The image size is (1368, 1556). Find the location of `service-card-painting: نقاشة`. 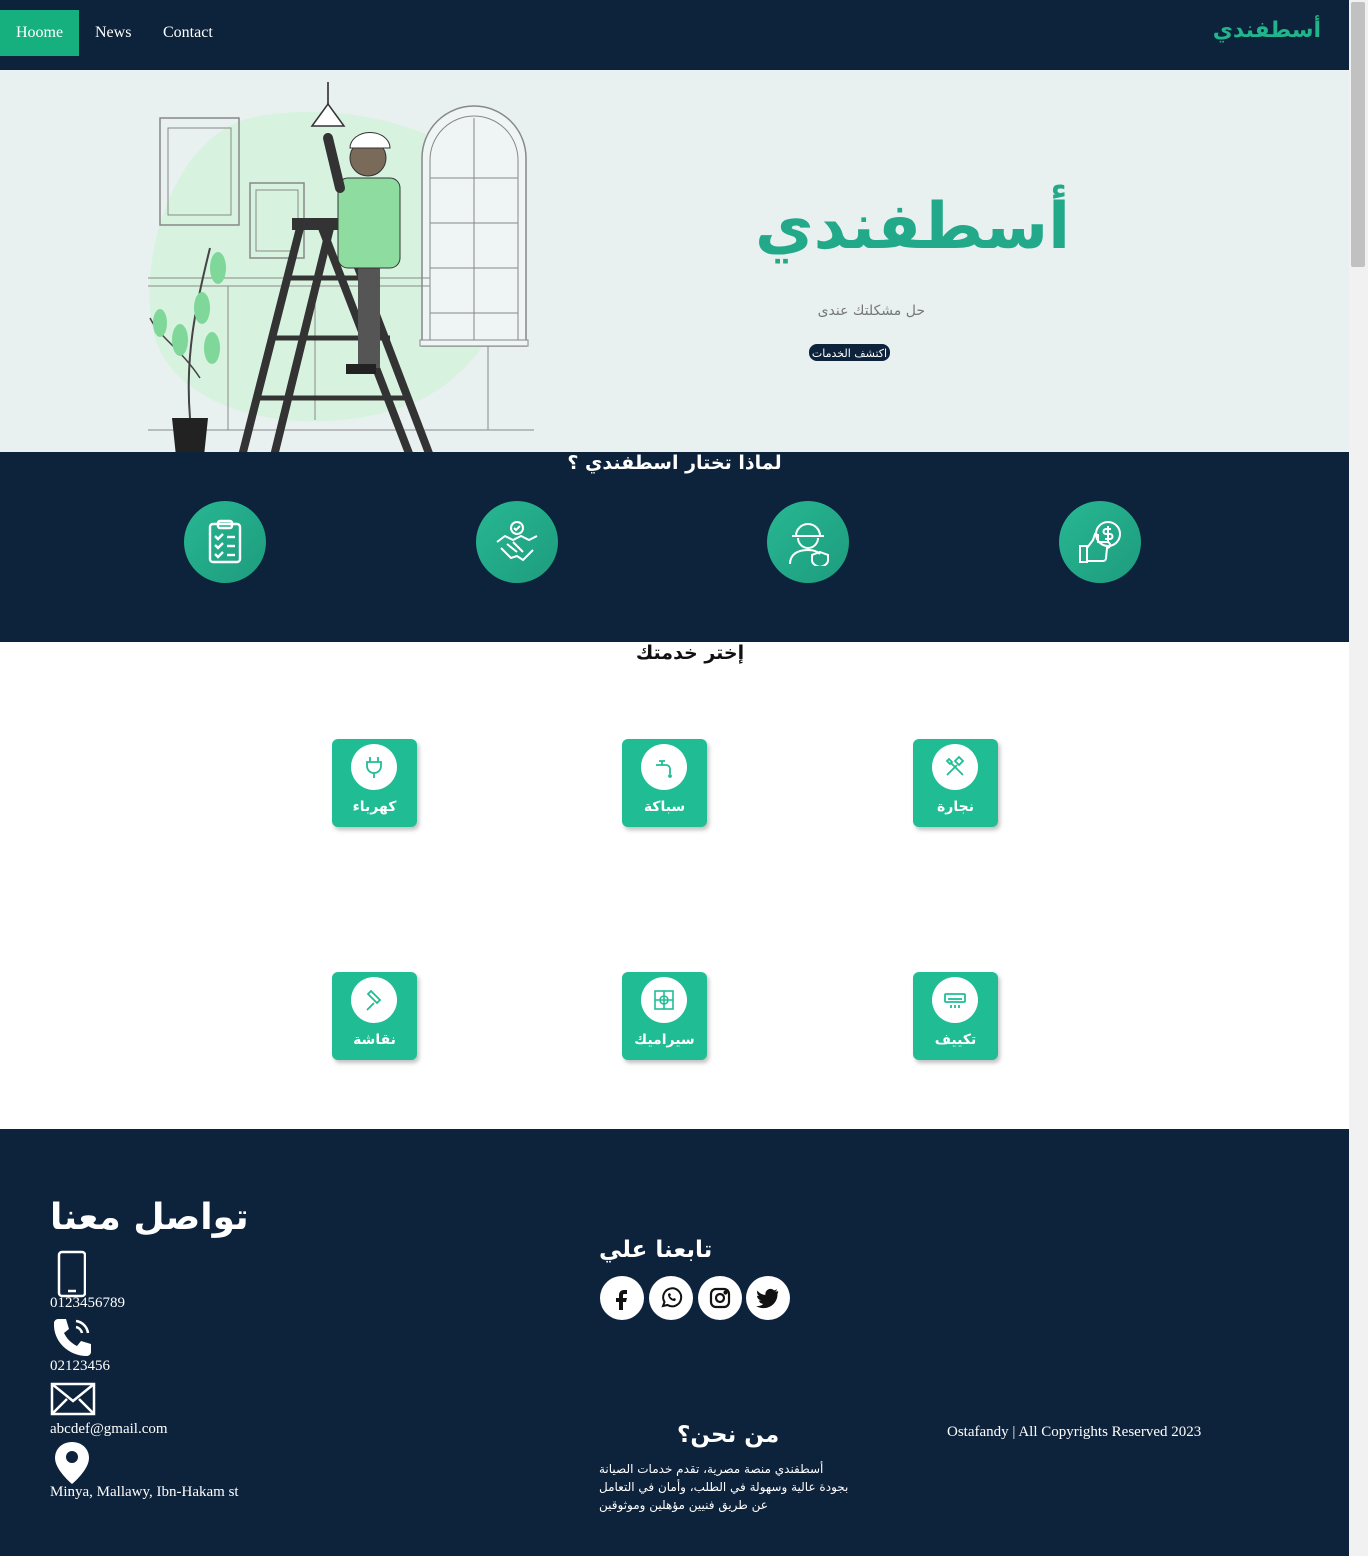

service-card-painting: نقاشة is located at coordinates (374, 1016).